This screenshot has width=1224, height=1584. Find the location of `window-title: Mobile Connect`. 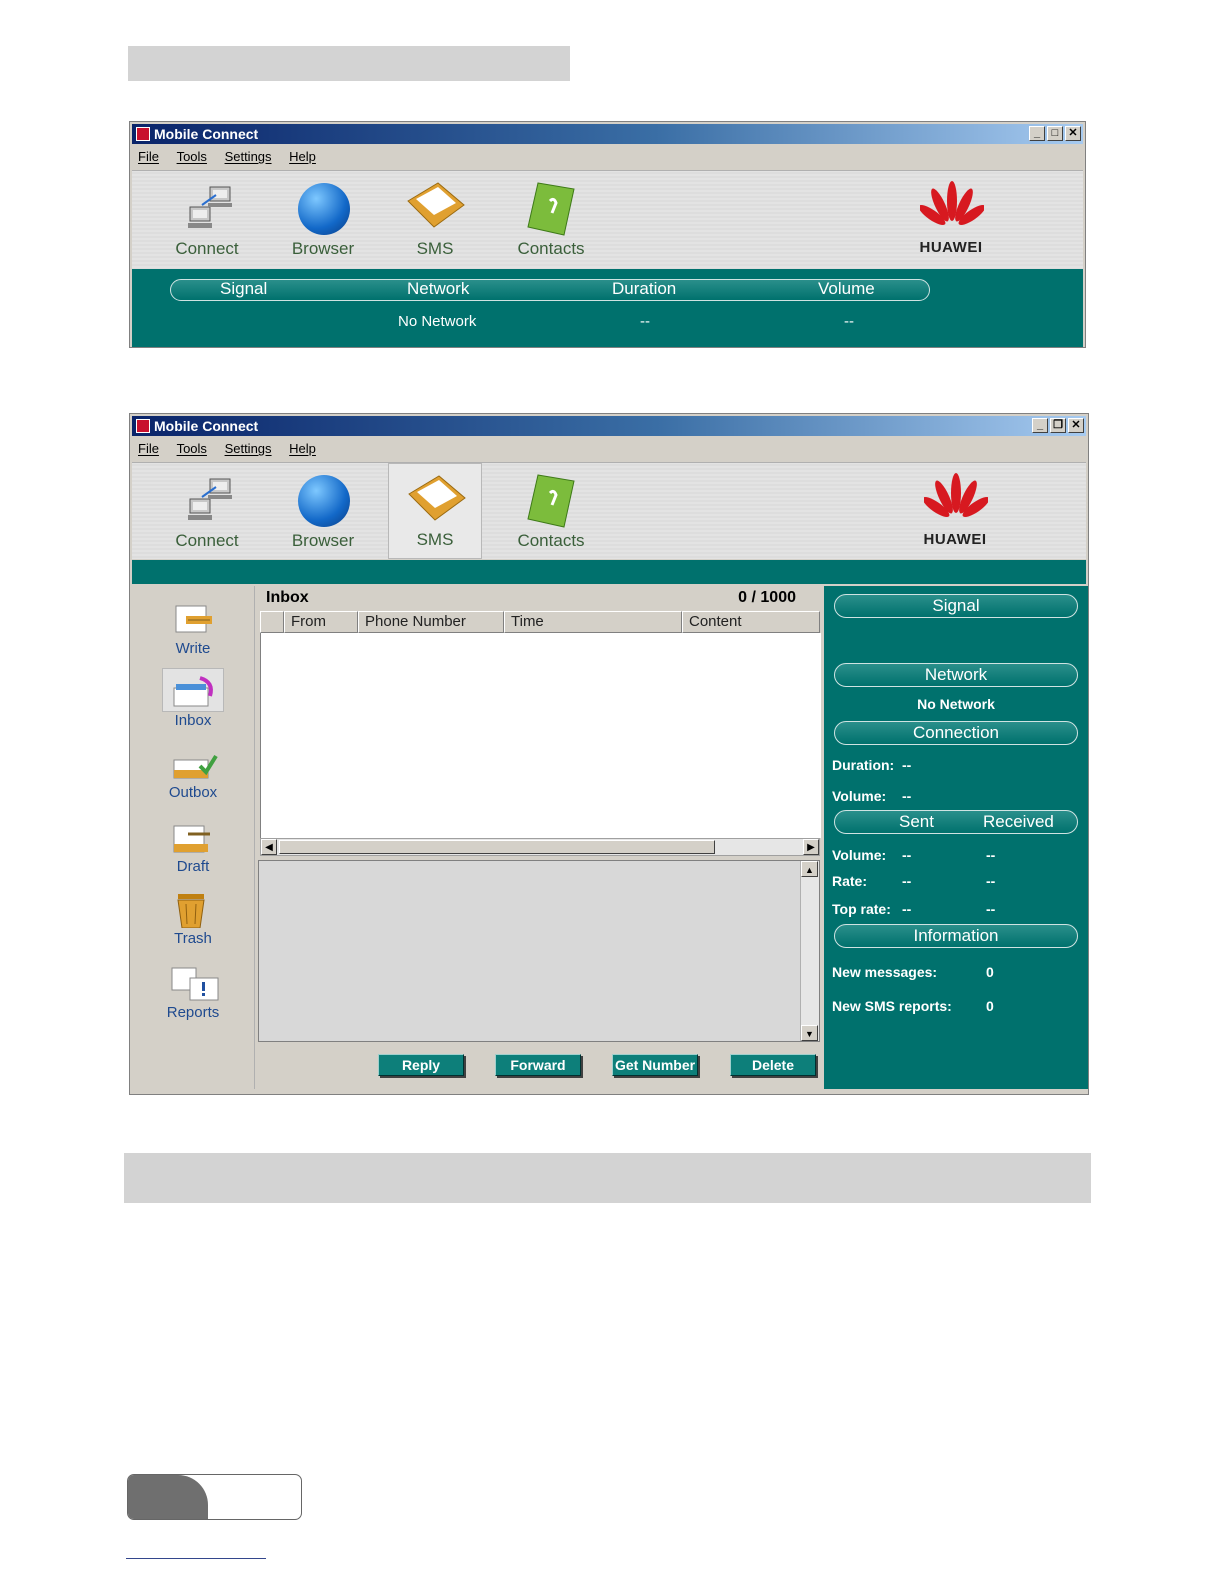

window-title: Mobile Connect is located at coordinates (206, 134).